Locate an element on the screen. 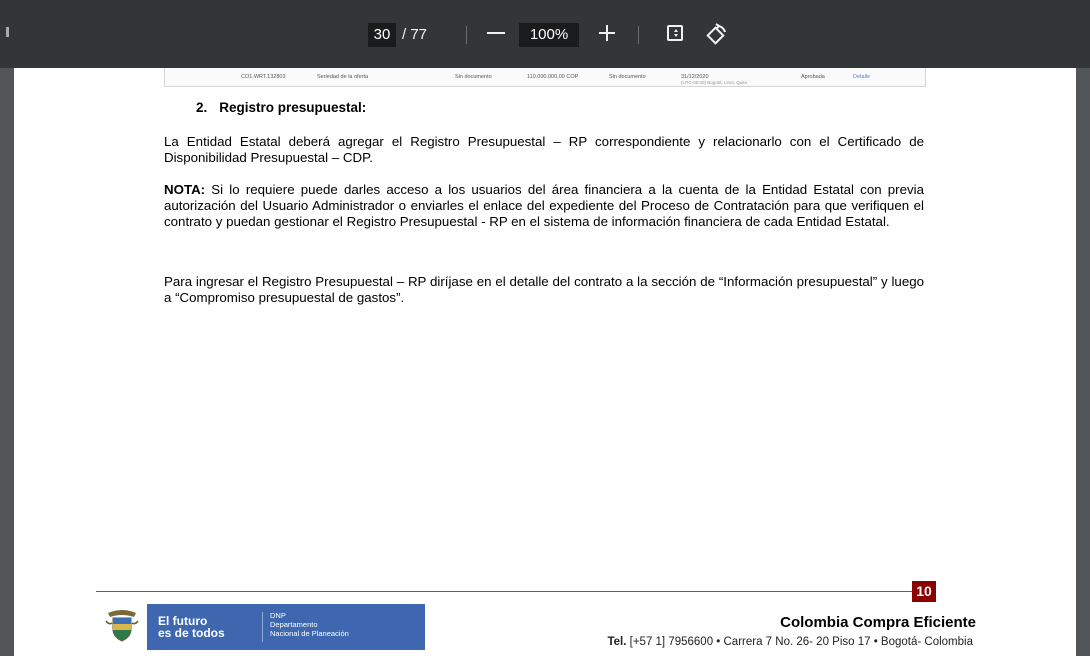 The height and width of the screenshot is (656, 1090). toolbar-edge-mark is located at coordinates (7, 32).